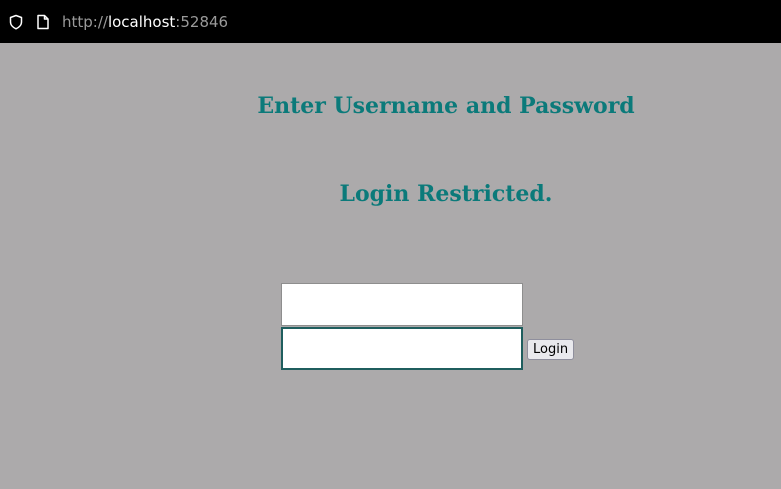 The image size is (781, 489). Describe the element at coordinates (43, 22) in the screenshot. I see `page-icon` at that location.